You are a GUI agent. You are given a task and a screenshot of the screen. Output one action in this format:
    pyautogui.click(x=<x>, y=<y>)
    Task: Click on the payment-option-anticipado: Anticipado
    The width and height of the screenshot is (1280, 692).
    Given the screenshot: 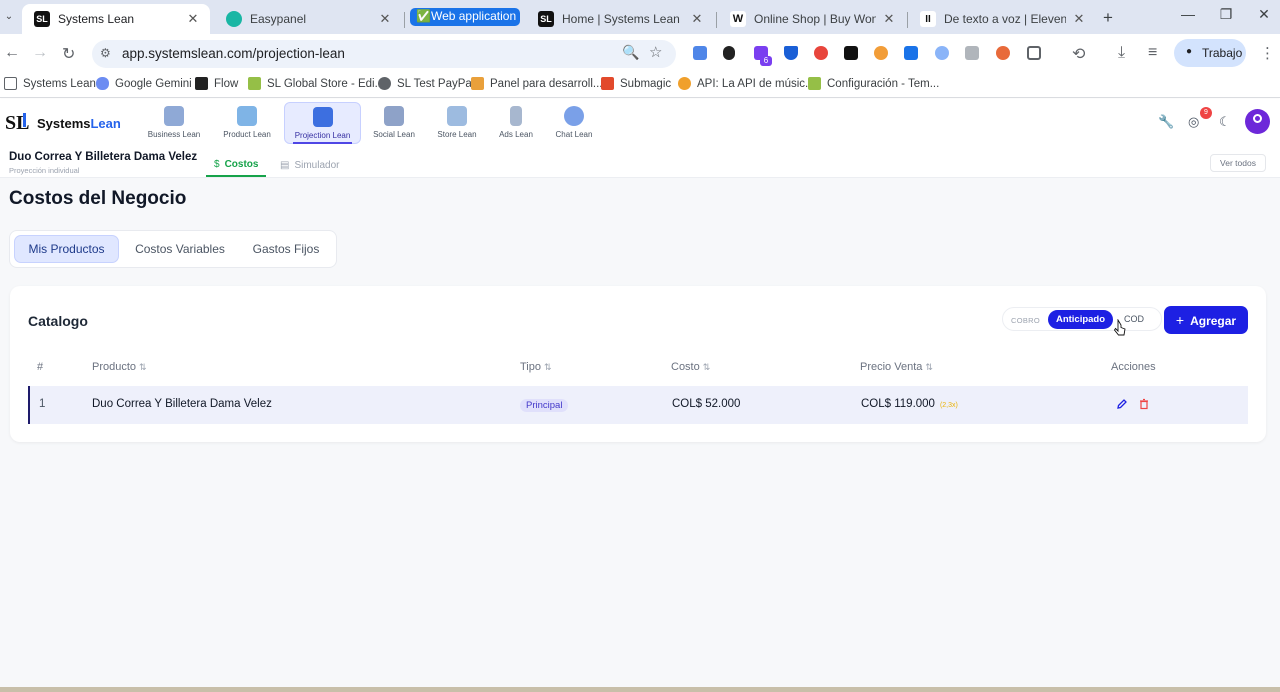 What is the action you would take?
    pyautogui.click(x=1080, y=319)
    